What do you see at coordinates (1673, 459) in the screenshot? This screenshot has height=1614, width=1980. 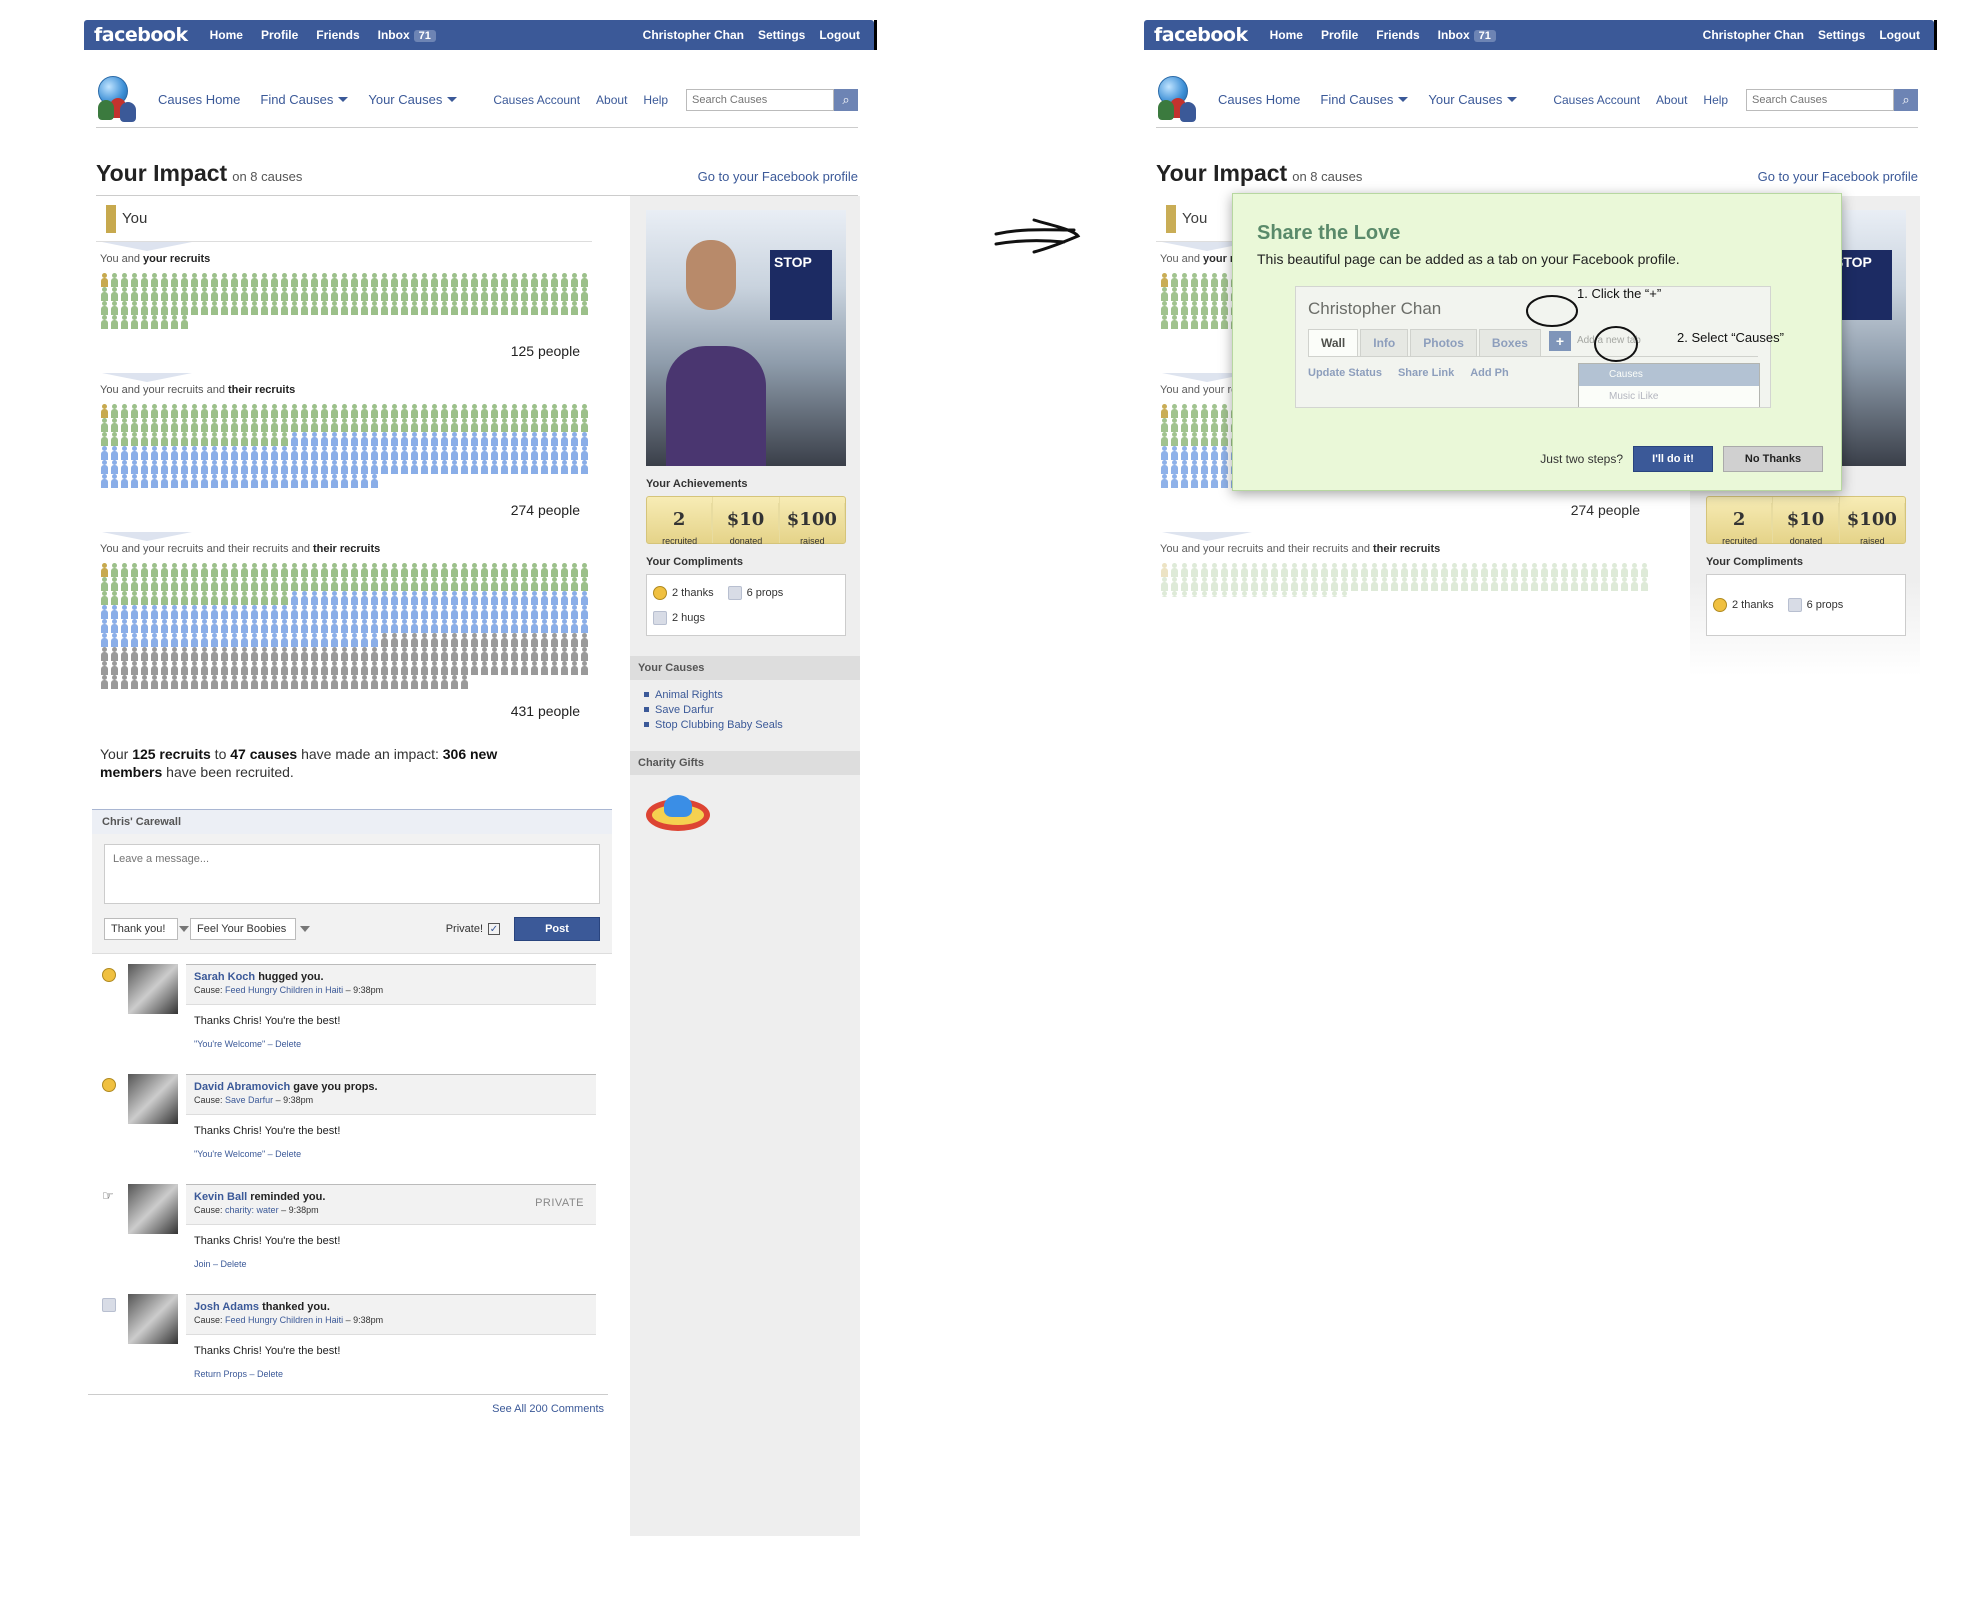 I see `ill-do-it-button: I'll do it!` at bounding box center [1673, 459].